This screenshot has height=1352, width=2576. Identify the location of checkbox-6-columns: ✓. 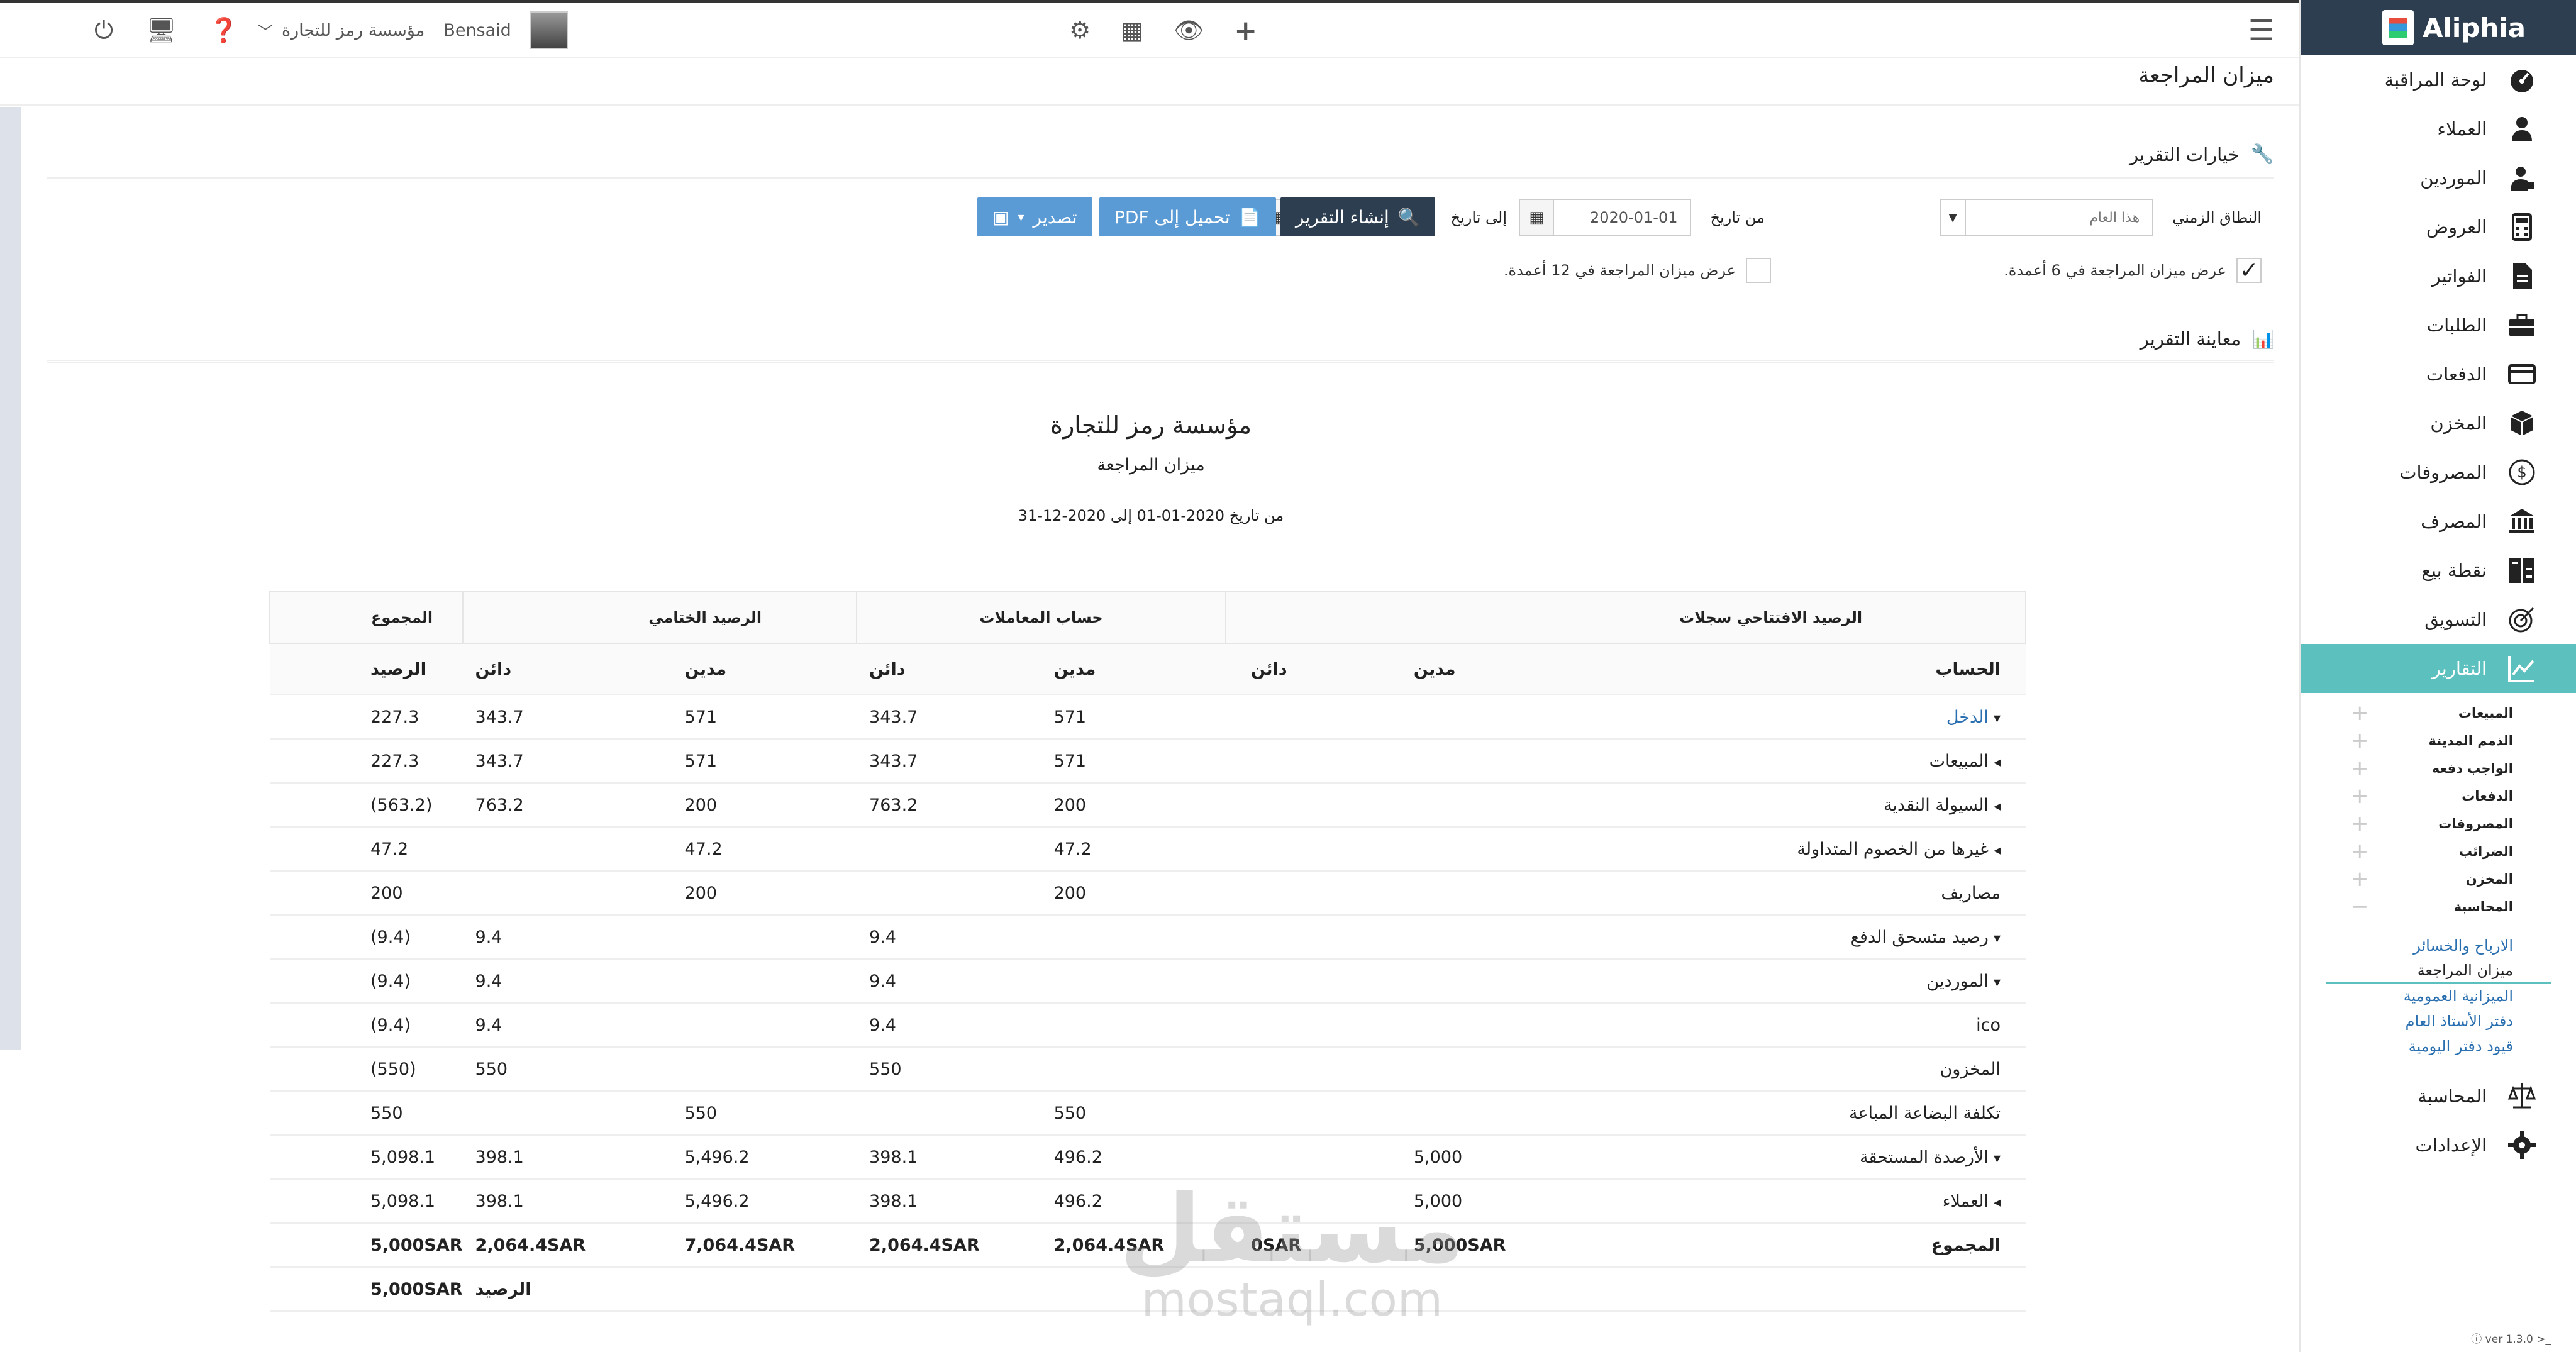
(2249, 271).